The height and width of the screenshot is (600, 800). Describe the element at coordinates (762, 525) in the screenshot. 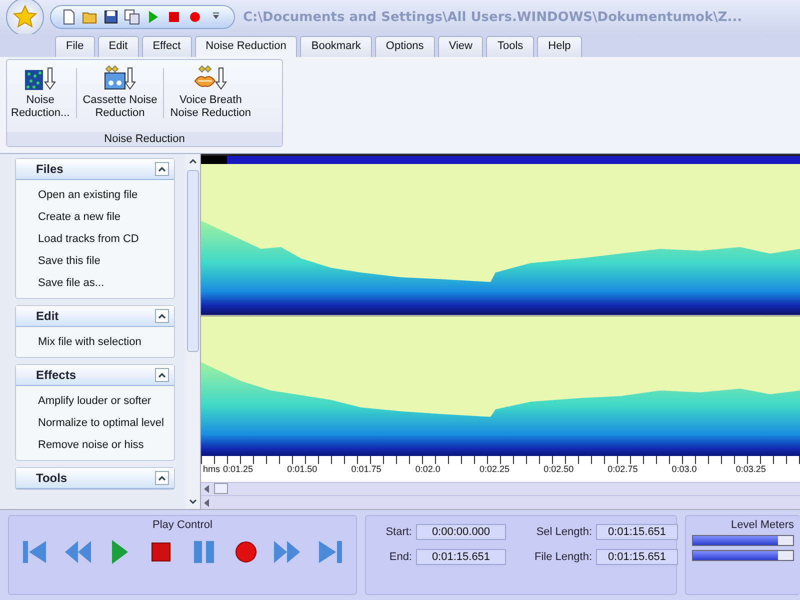

I see `panel-title: Level Meters` at that location.